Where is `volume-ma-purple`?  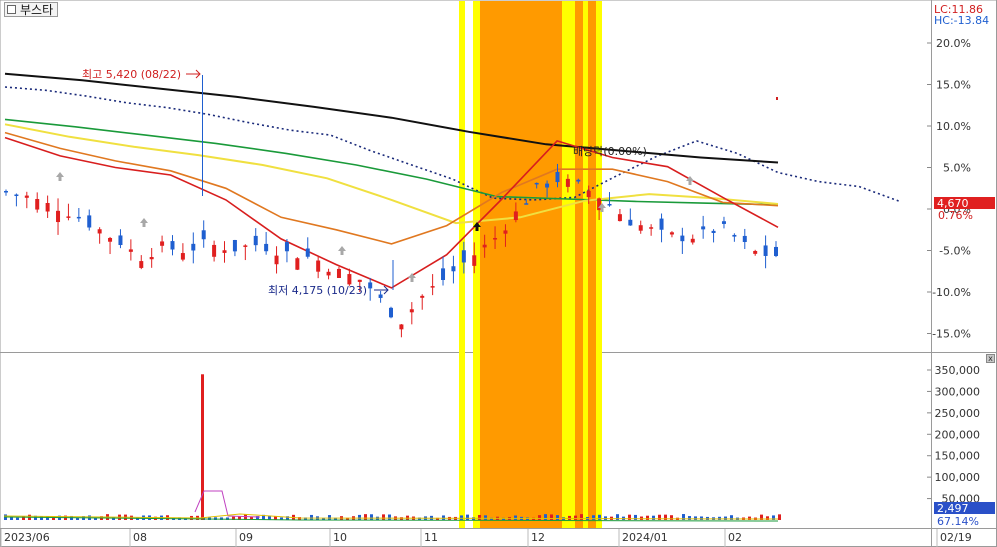
volume-ma-purple is located at coordinates (227, 504).